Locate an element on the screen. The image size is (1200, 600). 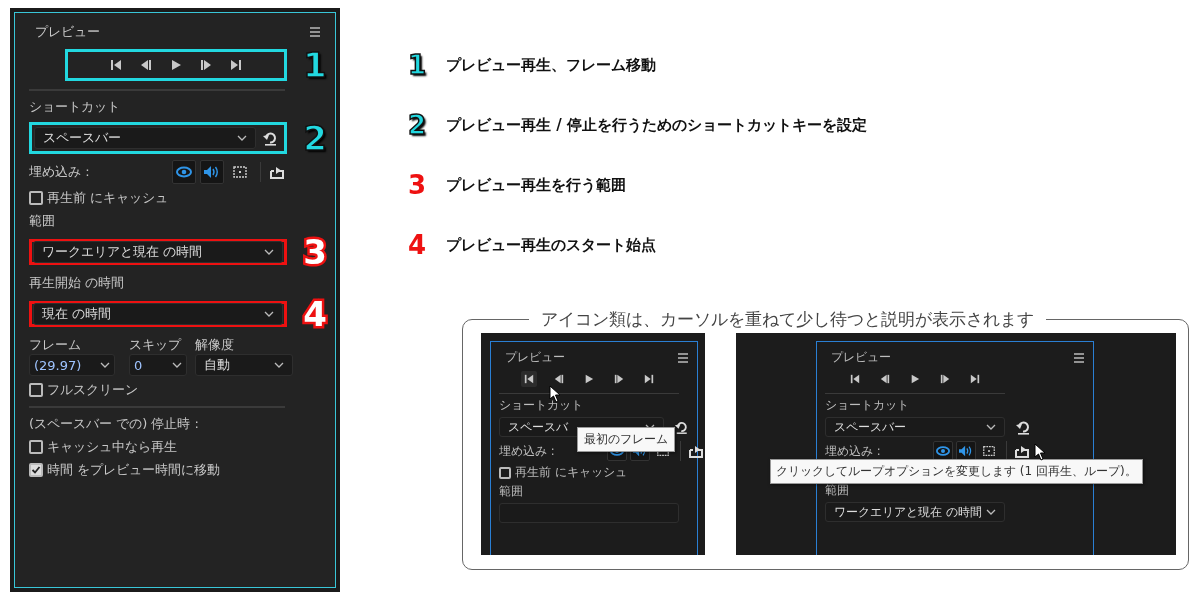
stop-heading: (スペースバー での) 停止時 : is located at coordinates (114, 424).